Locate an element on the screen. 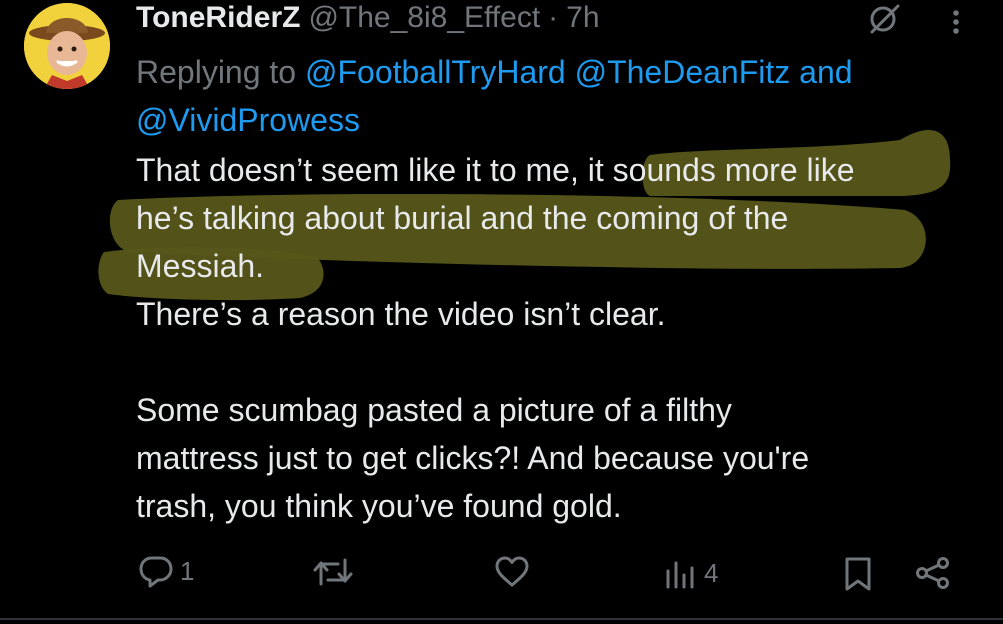 The height and width of the screenshot is (624, 1003). action-bar: 1 4 is located at coordinates (501, 573).